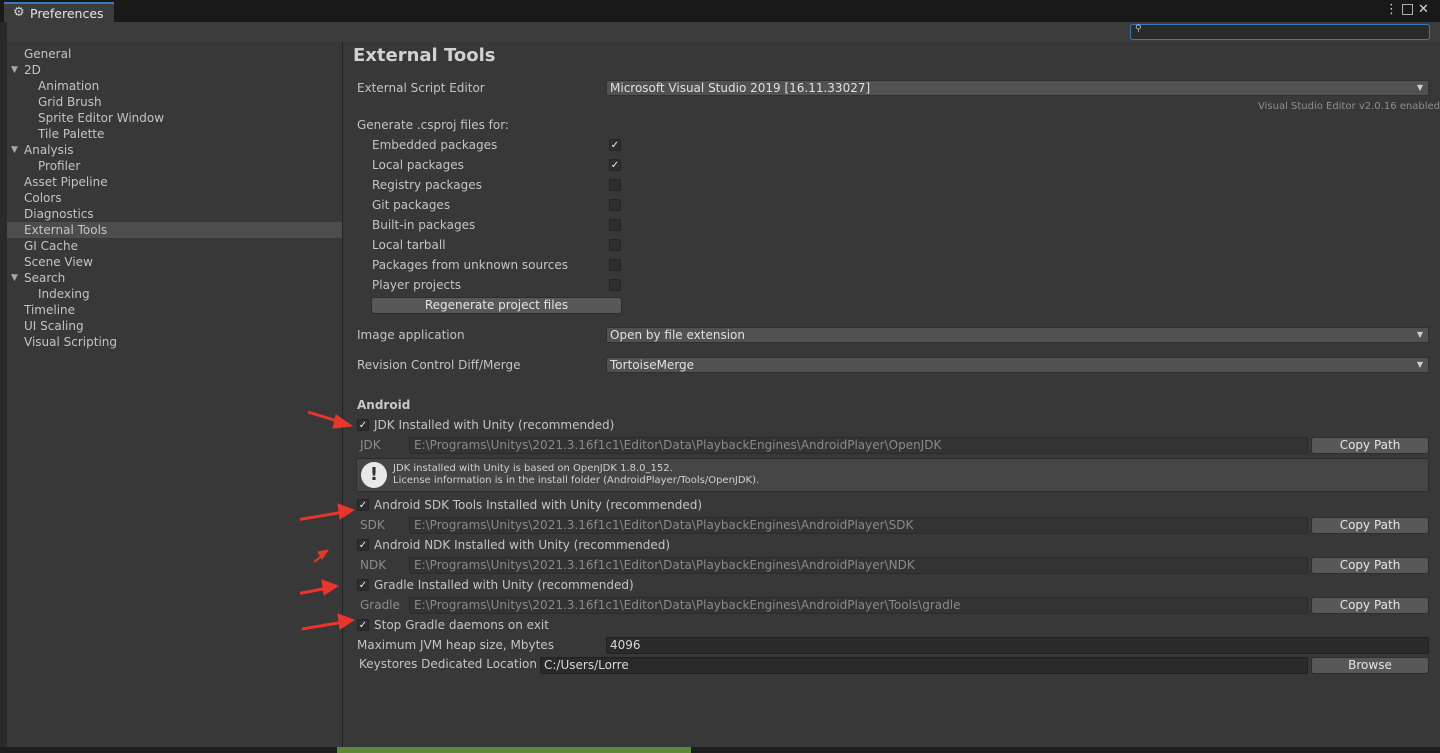  I want to click on page-title: External Tools, so click(424, 55).